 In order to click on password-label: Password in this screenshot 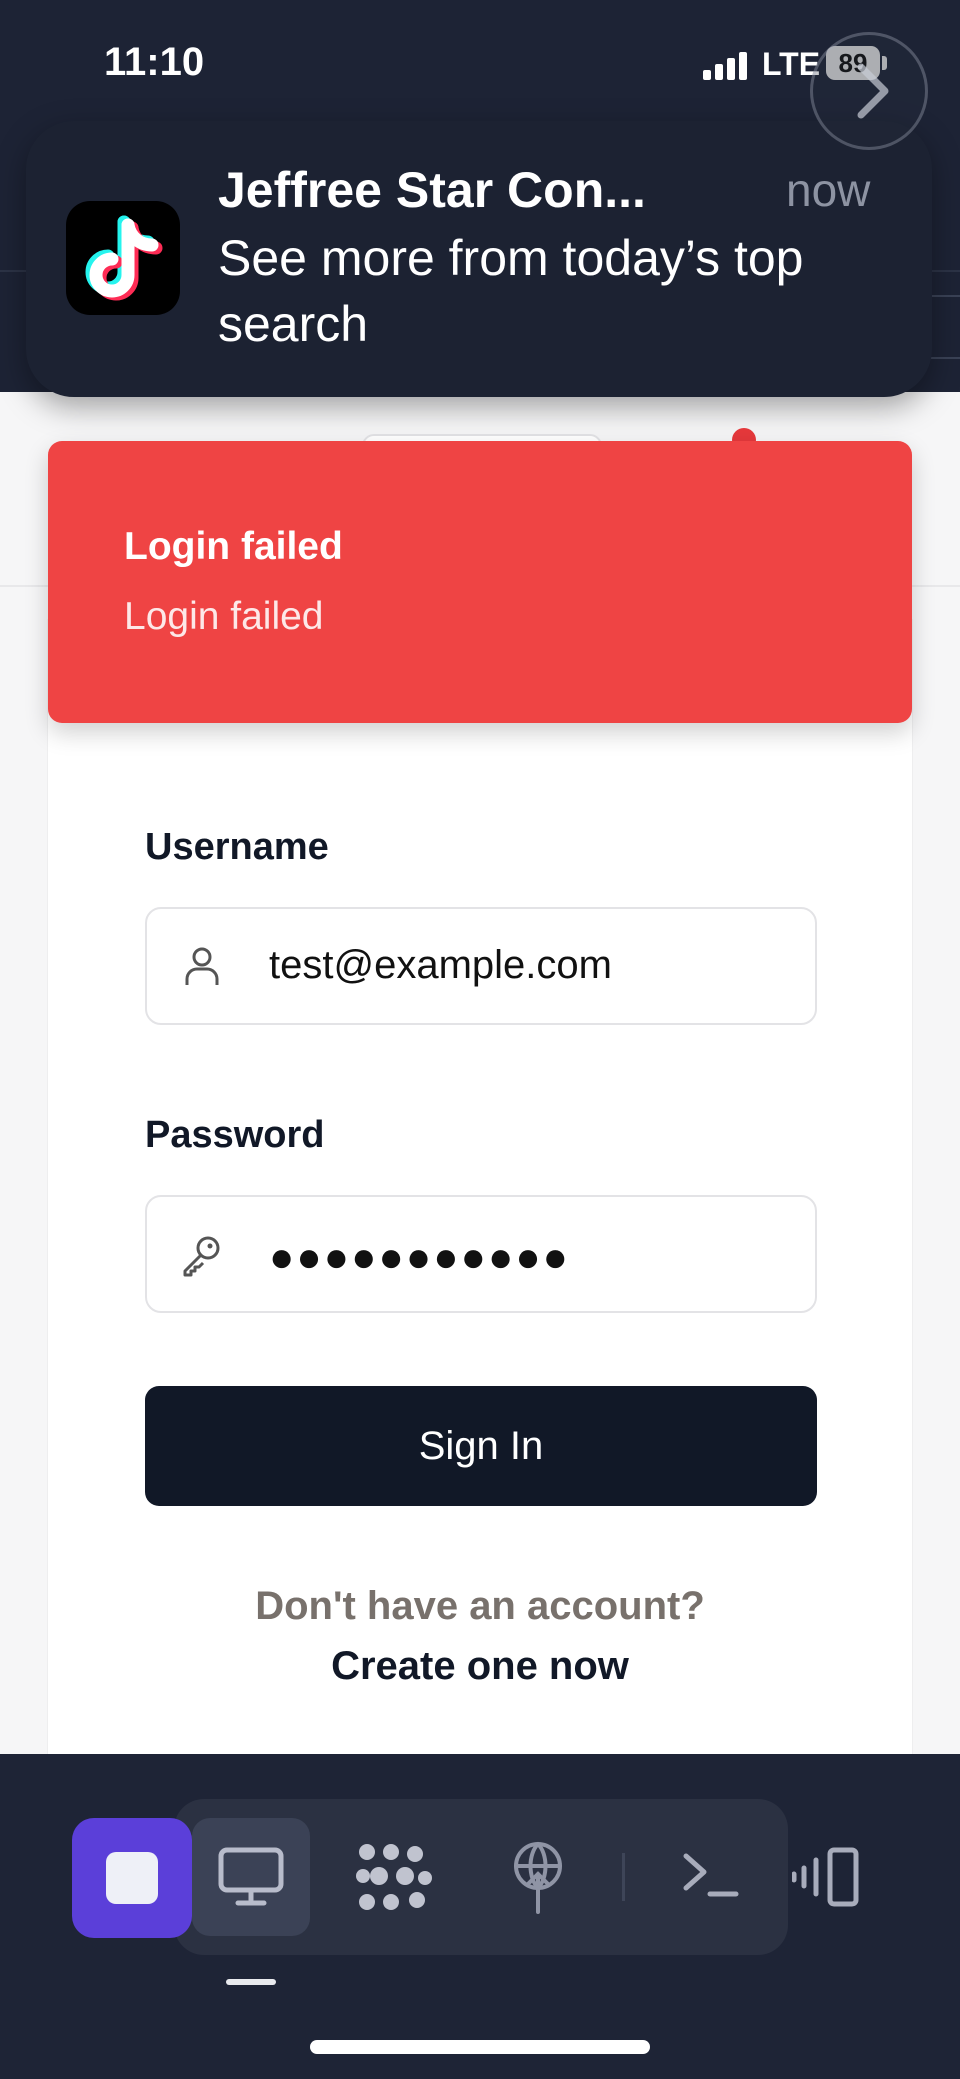, I will do `click(235, 1135)`.